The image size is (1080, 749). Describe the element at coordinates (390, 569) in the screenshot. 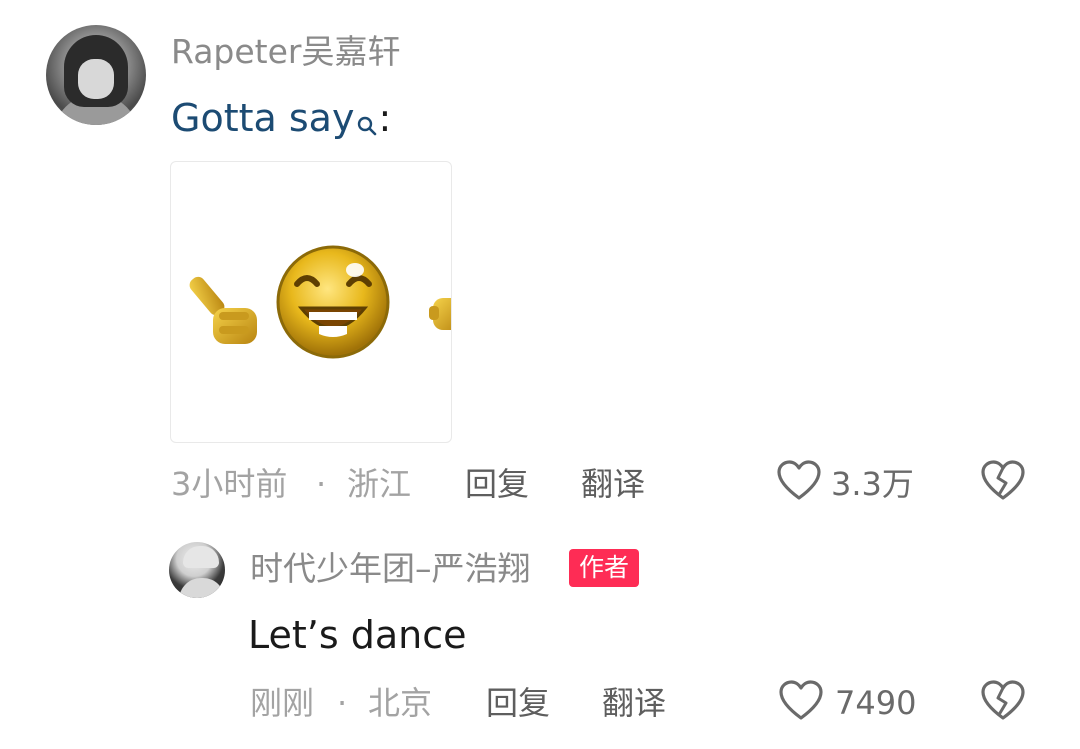

I see `reply-username: 时代少年团–严浩翔` at that location.